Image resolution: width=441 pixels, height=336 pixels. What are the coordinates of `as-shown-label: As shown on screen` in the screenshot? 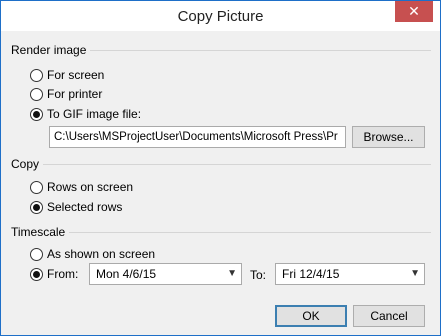 It's located at (101, 254).